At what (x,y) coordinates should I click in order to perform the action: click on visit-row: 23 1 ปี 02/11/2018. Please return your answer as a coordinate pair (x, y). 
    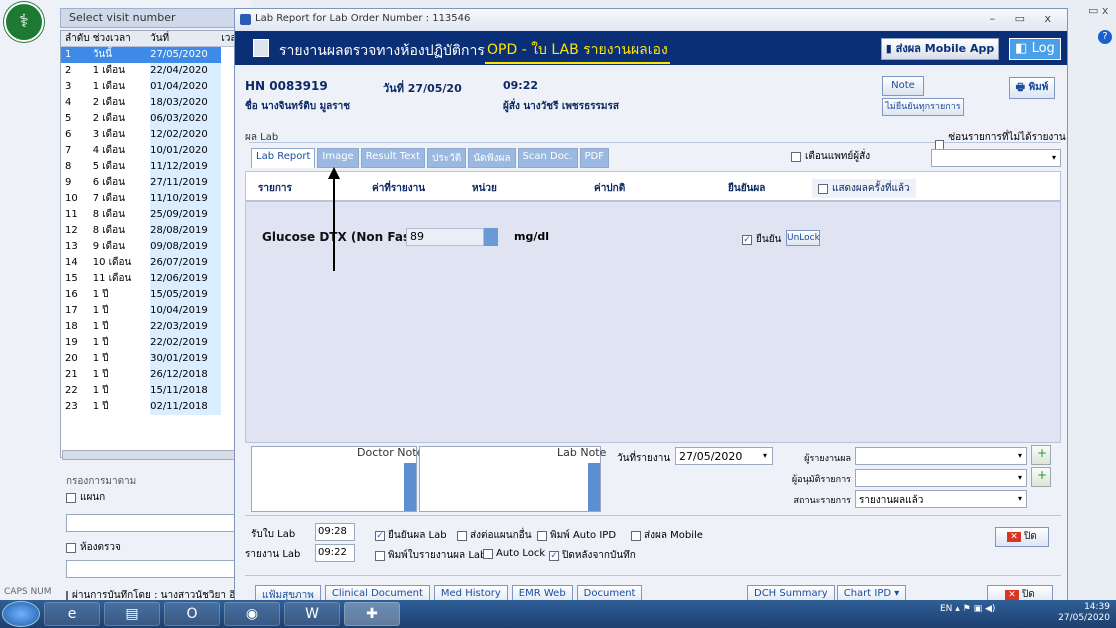
    Looking at the image, I should click on (156, 407).